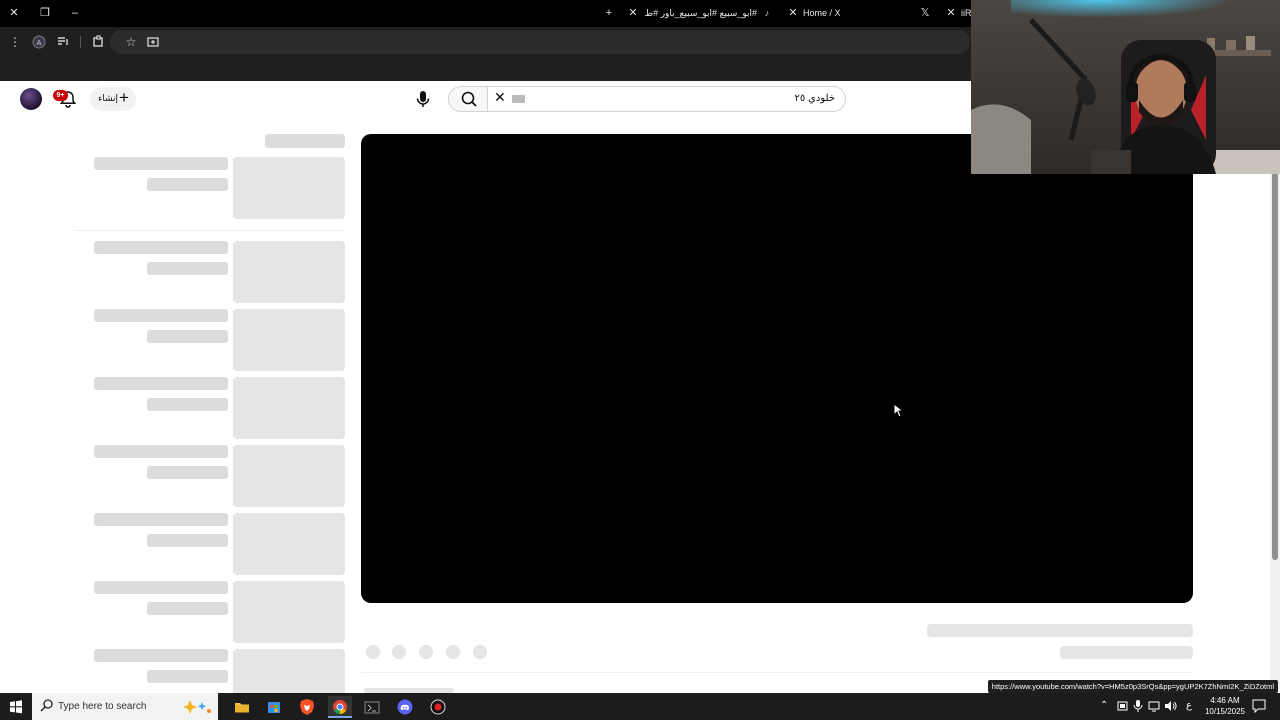  Describe the element at coordinates (1060, 630) in the screenshot. I see `video-title-placeholder` at that location.